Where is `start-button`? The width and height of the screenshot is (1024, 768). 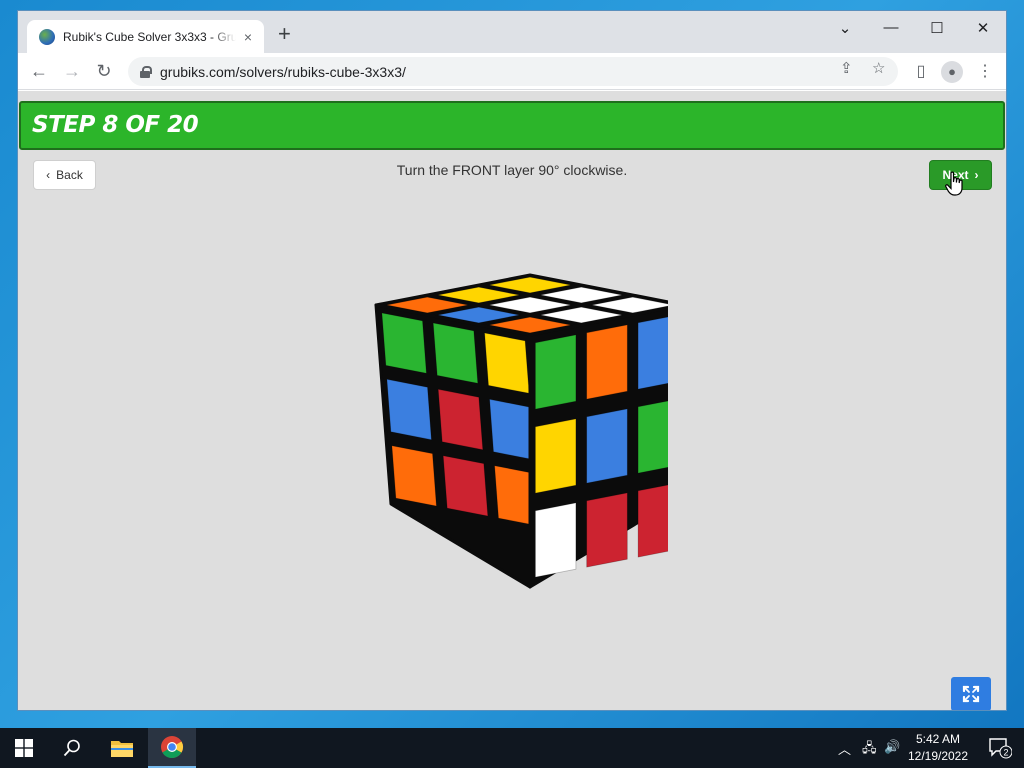 start-button is located at coordinates (24, 748).